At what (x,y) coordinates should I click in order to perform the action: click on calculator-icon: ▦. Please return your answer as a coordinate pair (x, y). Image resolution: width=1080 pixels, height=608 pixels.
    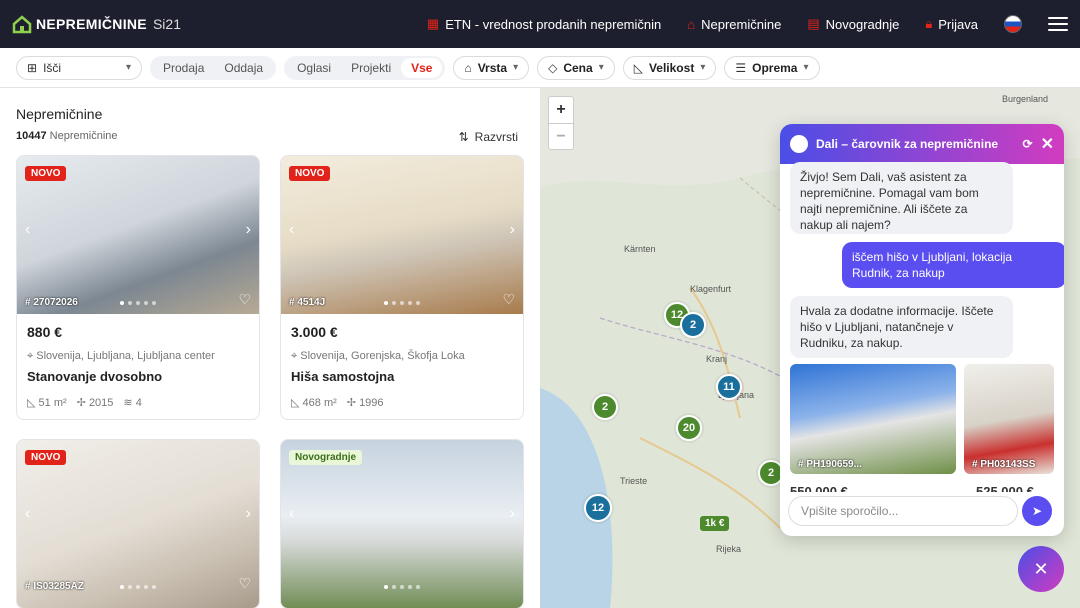
    Looking at the image, I should click on (433, 23).